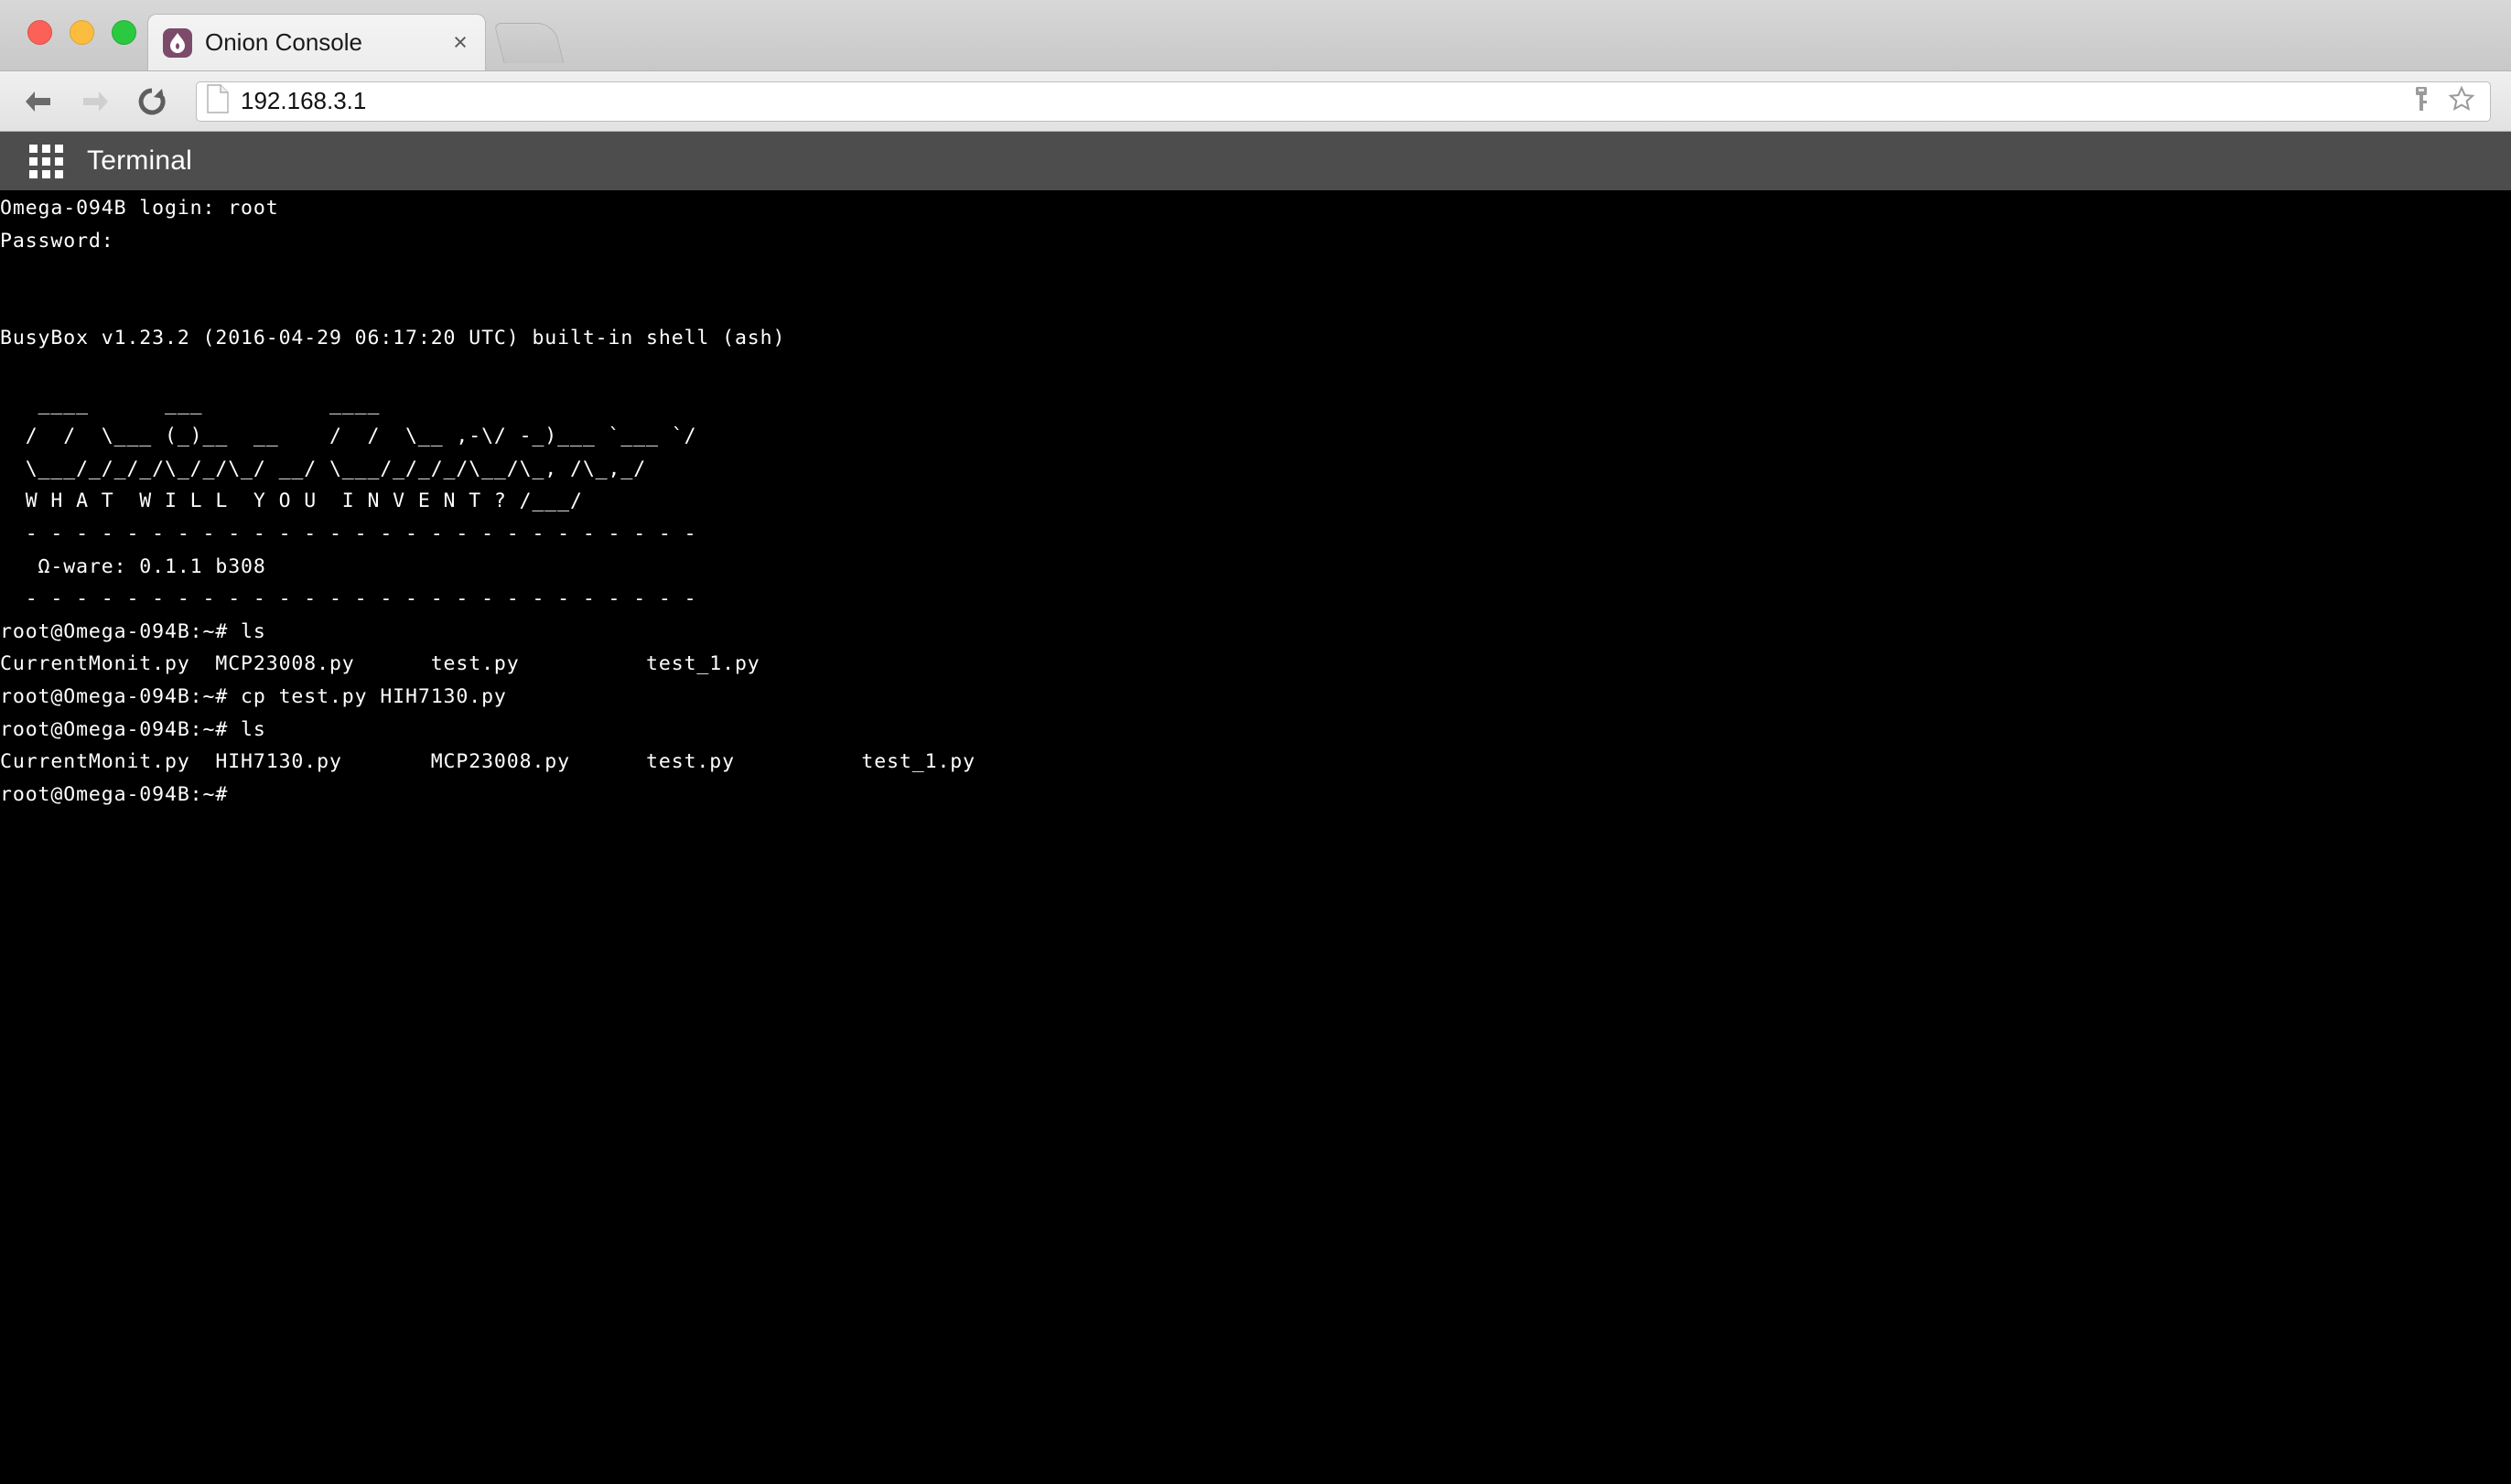 This screenshot has height=1484, width=2511. I want to click on address-bar: 192.168.3.1, so click(1343, 101).